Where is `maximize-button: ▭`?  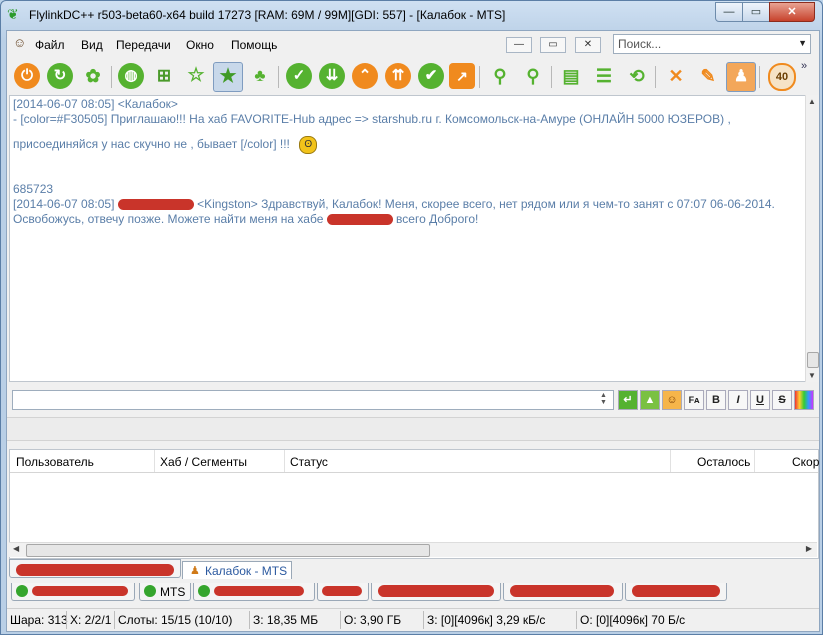 maximize-button: ▭ is located at coordinates (756, 12).